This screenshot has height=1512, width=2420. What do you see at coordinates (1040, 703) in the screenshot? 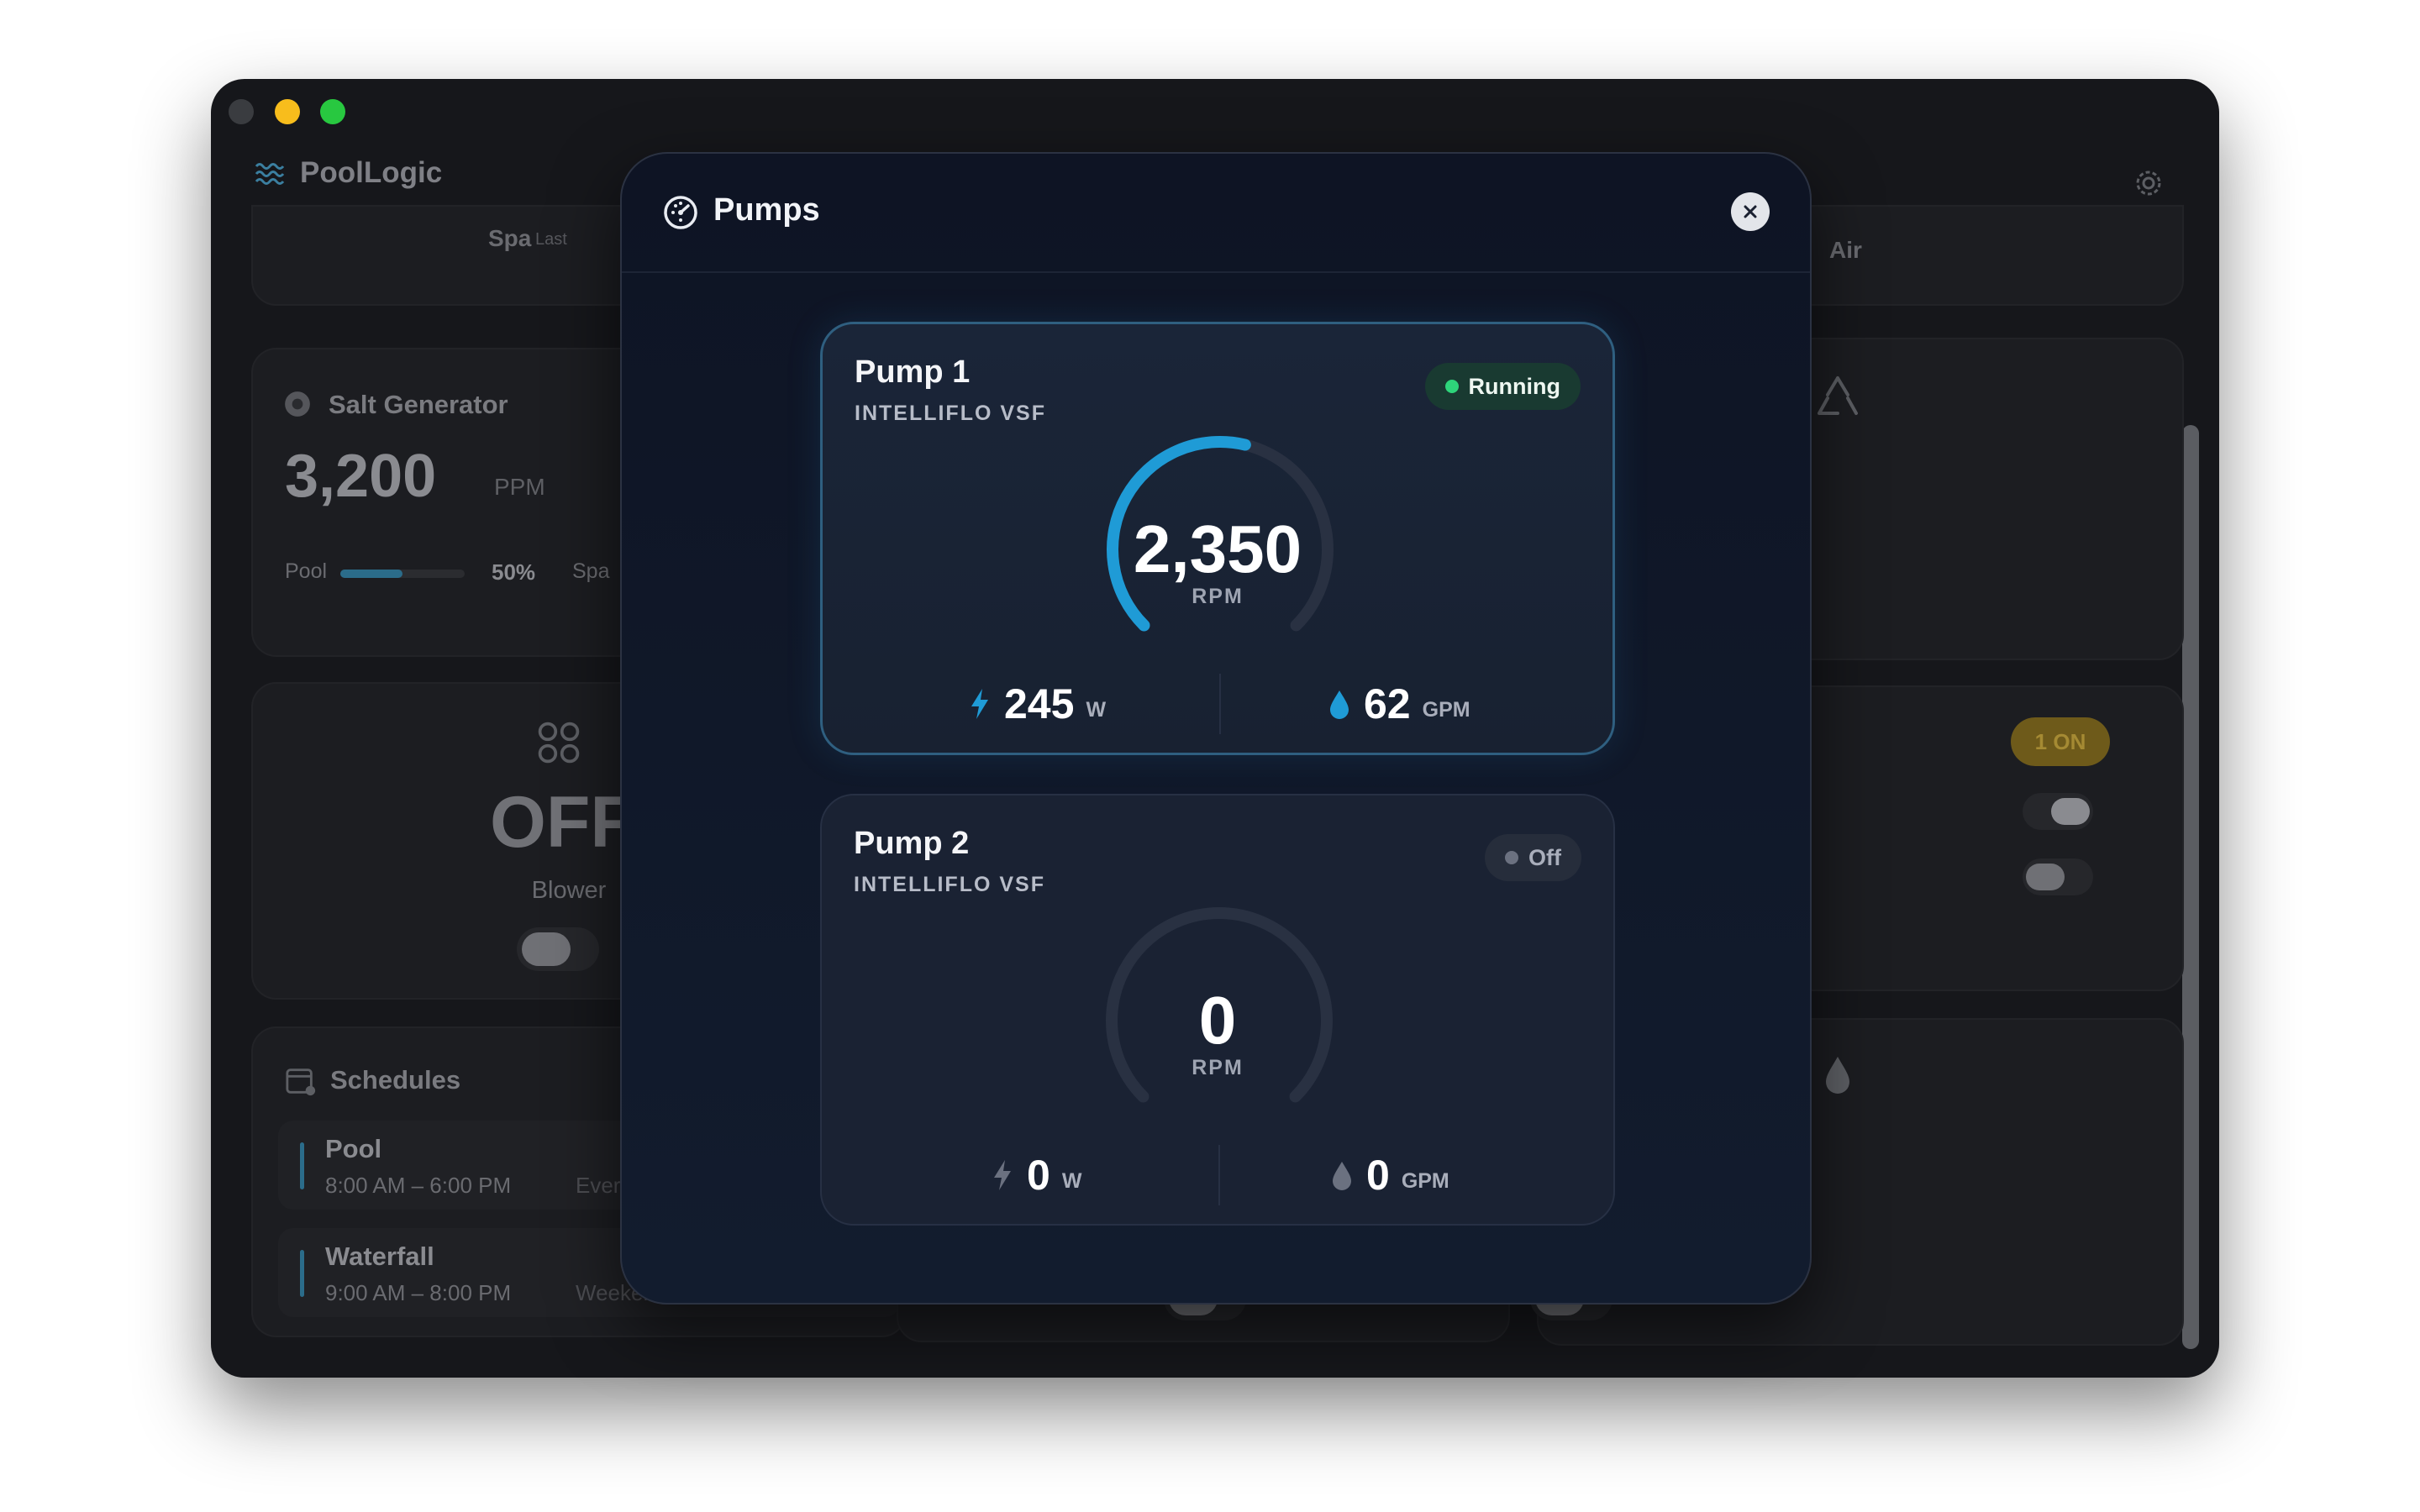
I see `power-value: 245` at bounding box center [1040, 703].